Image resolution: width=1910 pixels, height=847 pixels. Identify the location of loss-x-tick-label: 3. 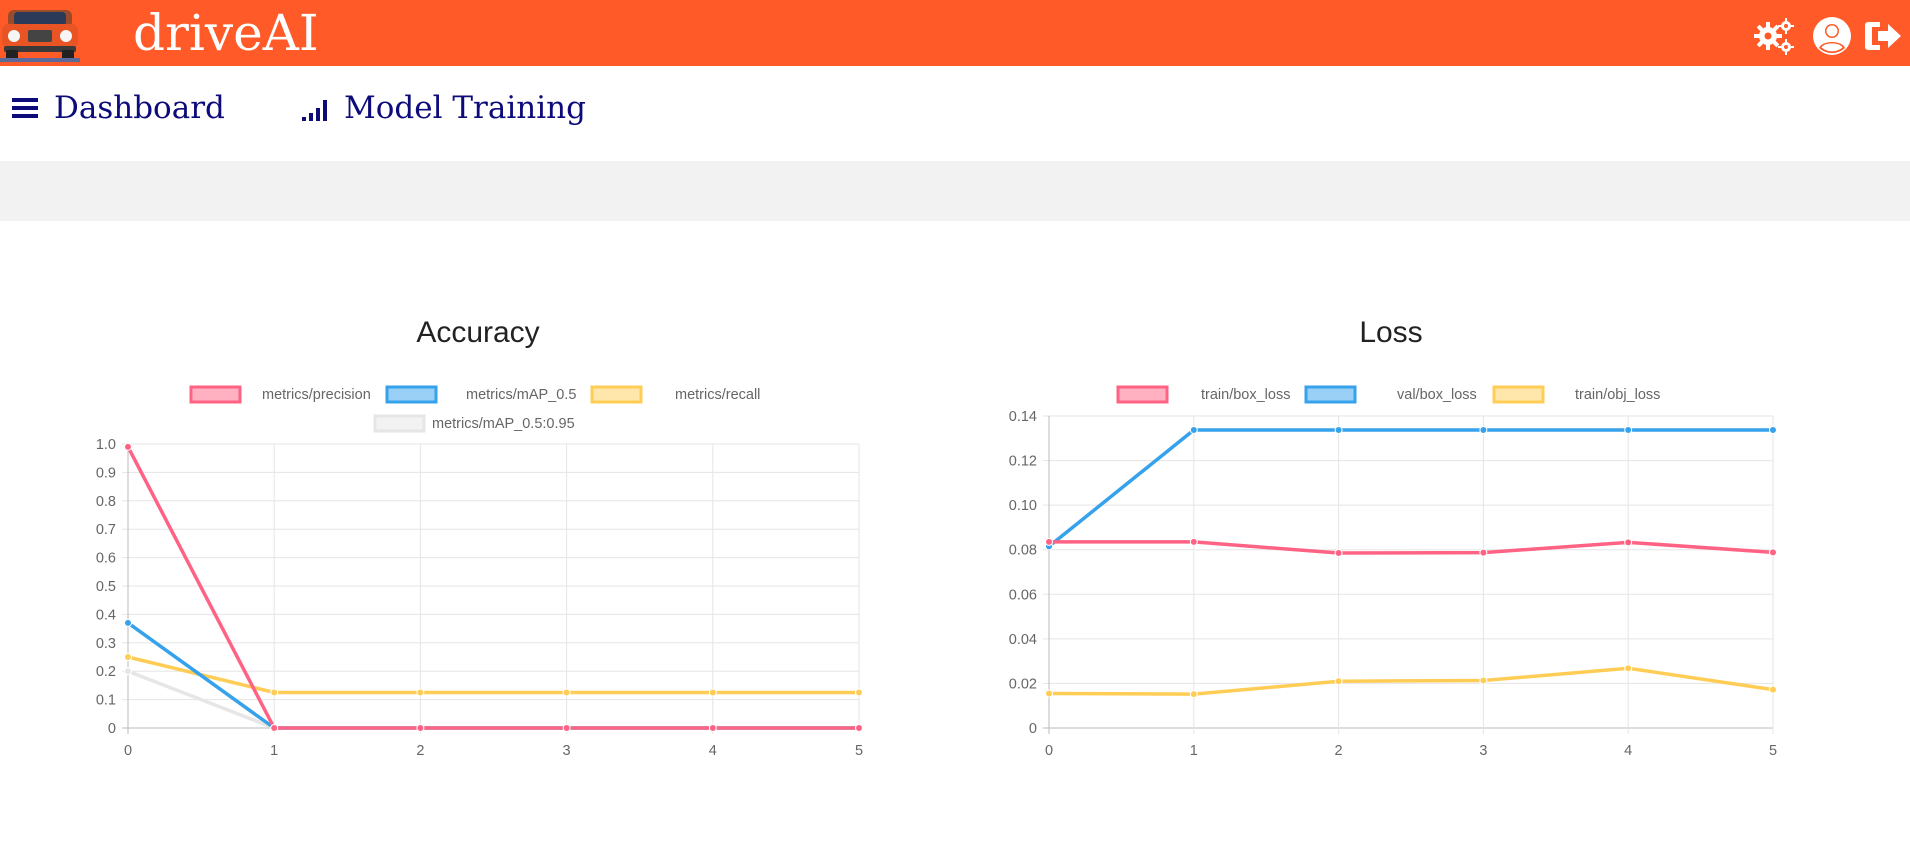
(1483, 751).